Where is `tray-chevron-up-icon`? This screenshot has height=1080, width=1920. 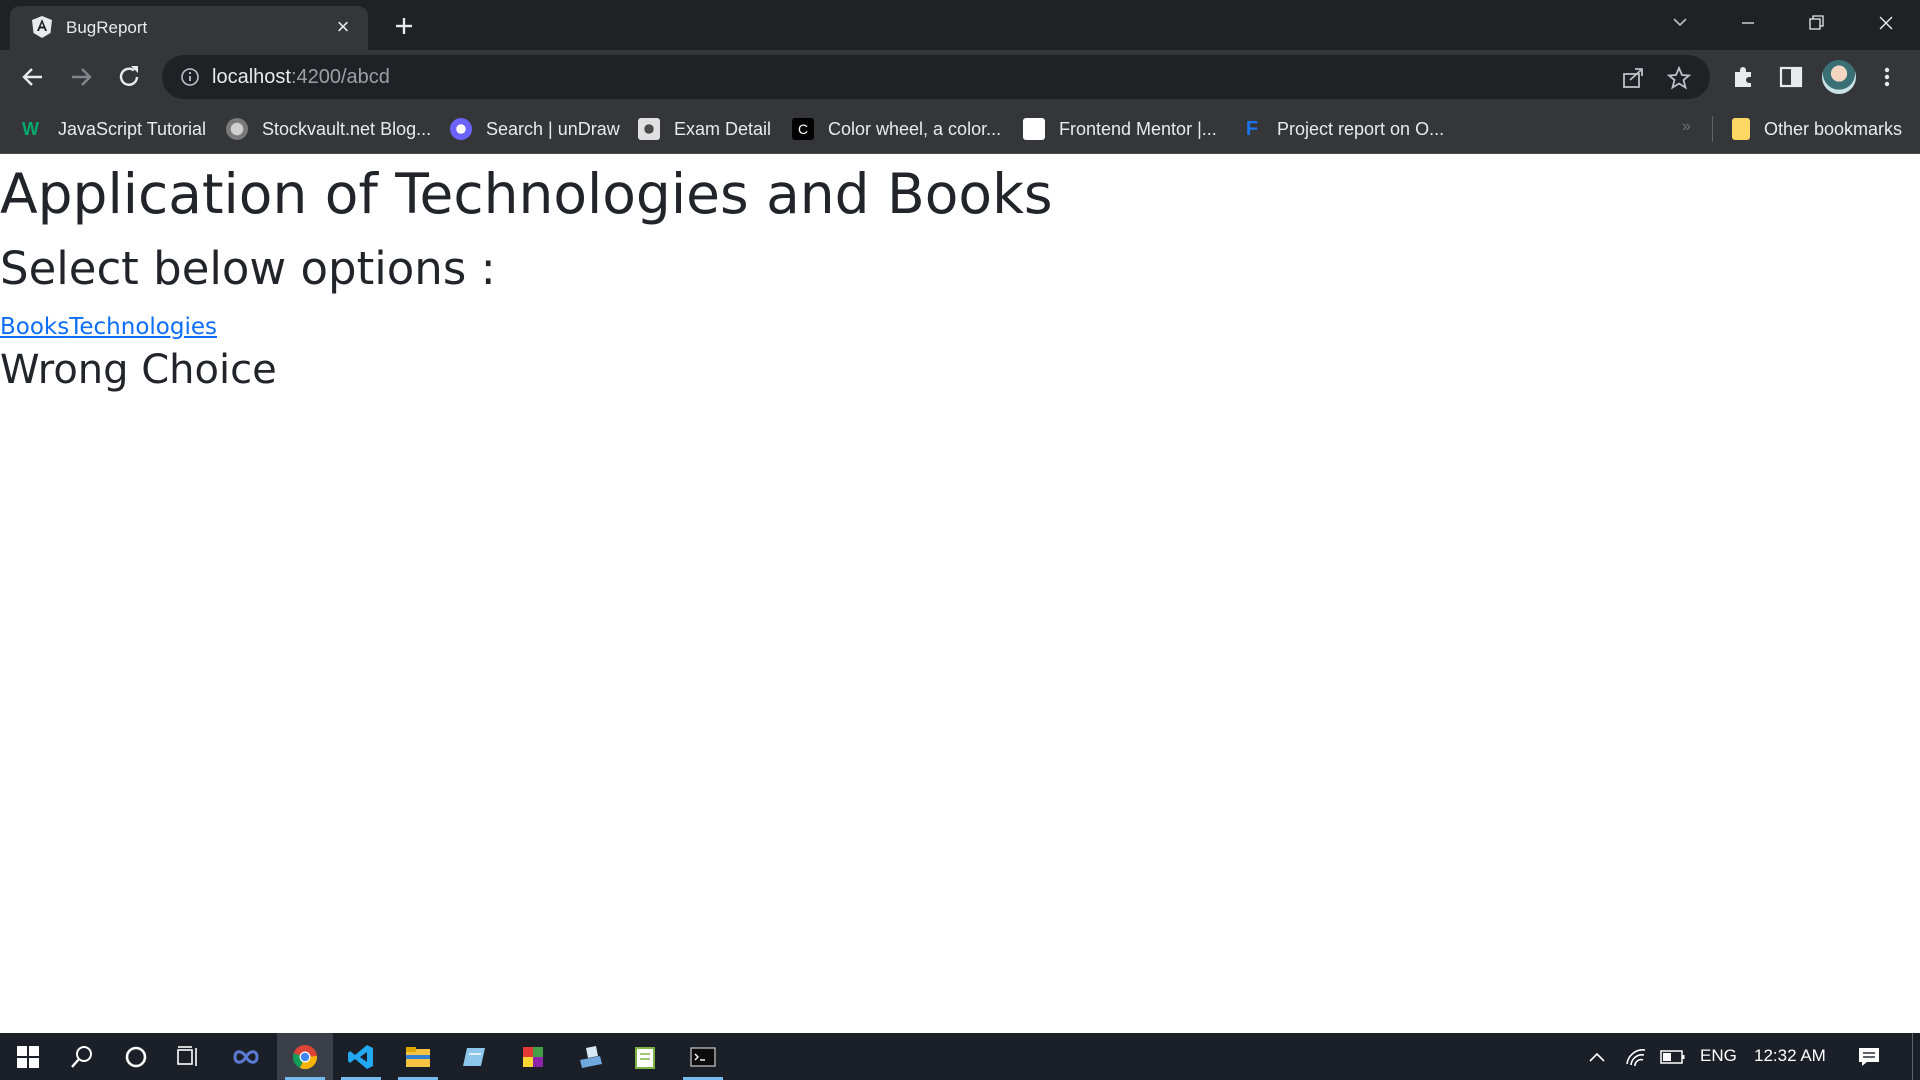 tray-chevron-up-icon is located at coordinates (1597, 1057).